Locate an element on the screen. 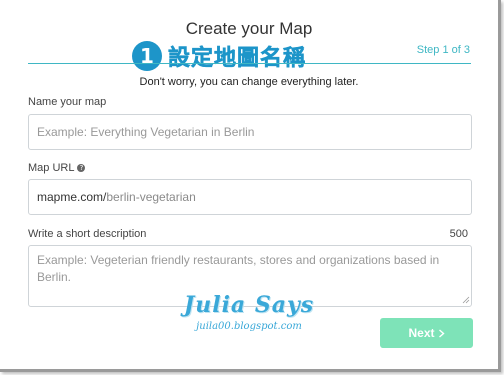  header-divider is located at coordinates (249, 63).